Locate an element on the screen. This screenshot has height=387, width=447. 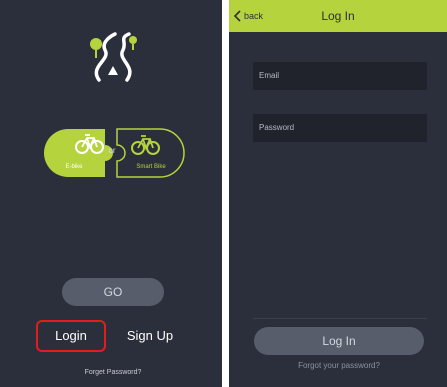
chevron-left-icon is located at coordinates (237, 16).